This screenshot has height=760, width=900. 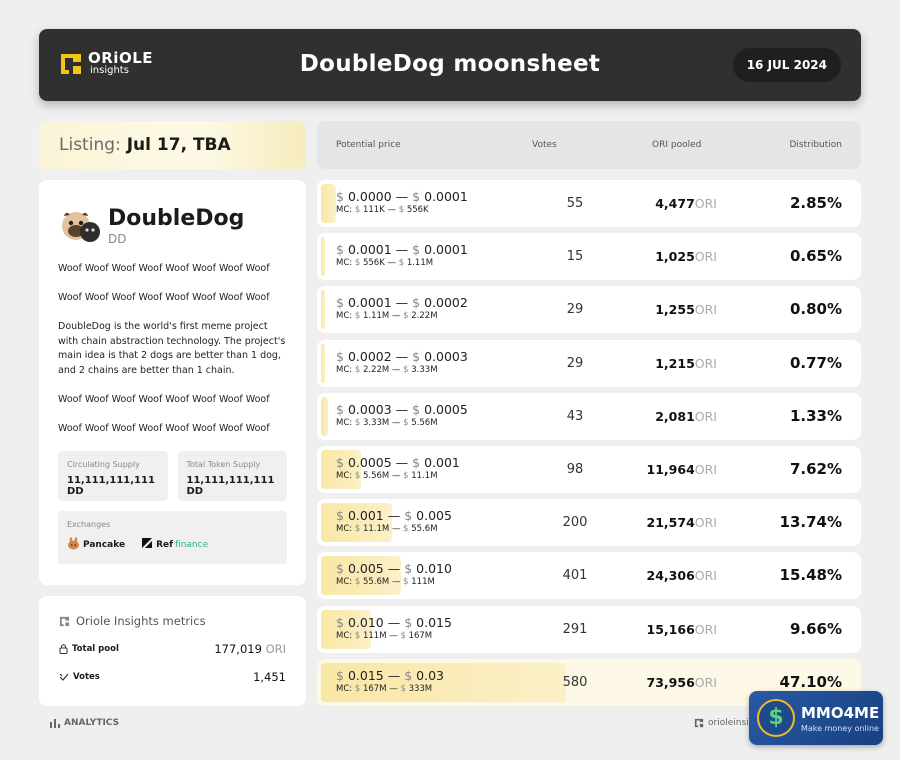 I want to click on total-supply-value: 11,111,111,111 DD, so click(x=230, y=485).